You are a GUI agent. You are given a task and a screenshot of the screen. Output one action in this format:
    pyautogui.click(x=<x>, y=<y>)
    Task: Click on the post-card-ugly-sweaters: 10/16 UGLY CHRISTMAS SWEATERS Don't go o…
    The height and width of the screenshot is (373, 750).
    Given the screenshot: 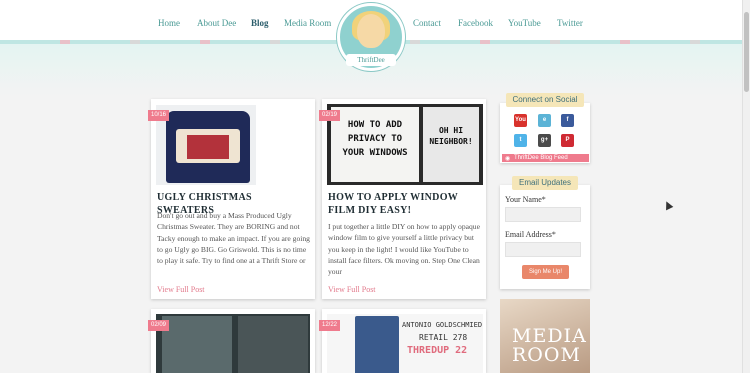 What is the action you would take?
    pyautogui.click(x=231, y=199)
    